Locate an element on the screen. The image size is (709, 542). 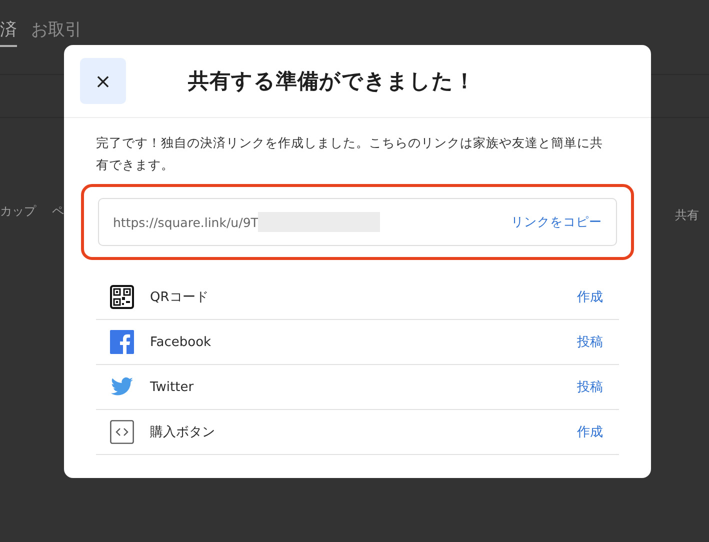
share-option-label: QRコード is located at coordinates (180, 297).